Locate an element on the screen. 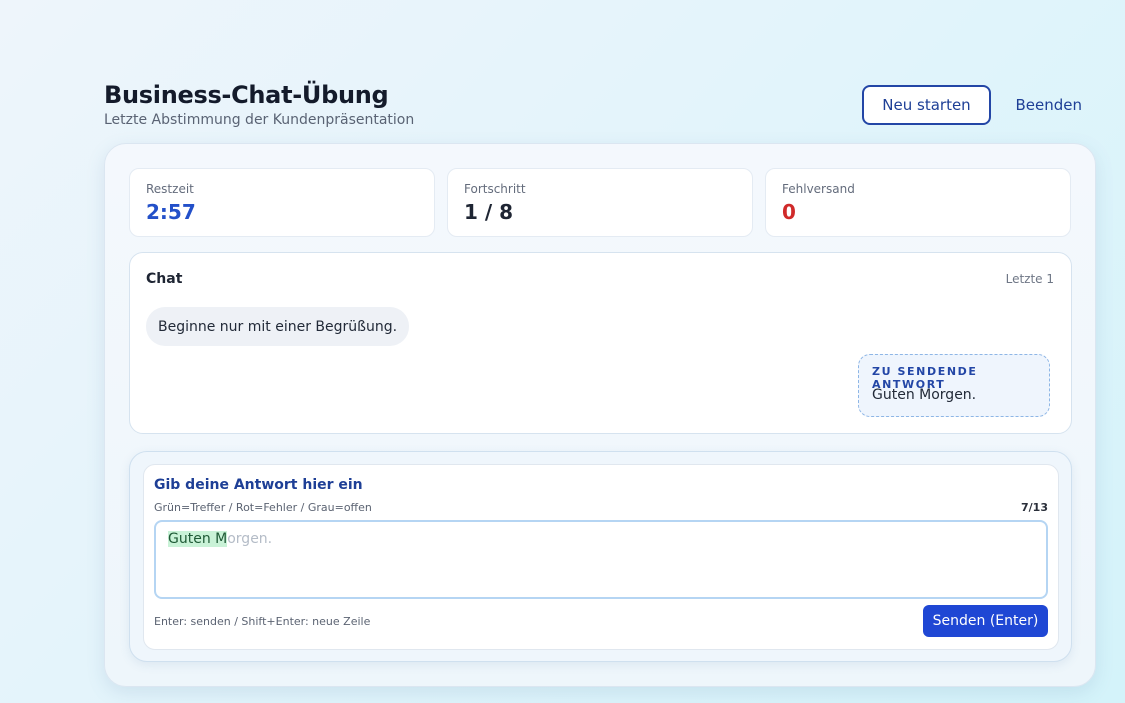 The height and width of the screenshot is (703, 1125). send-button: Senden (Enter) is located at coordinates (985, 621).